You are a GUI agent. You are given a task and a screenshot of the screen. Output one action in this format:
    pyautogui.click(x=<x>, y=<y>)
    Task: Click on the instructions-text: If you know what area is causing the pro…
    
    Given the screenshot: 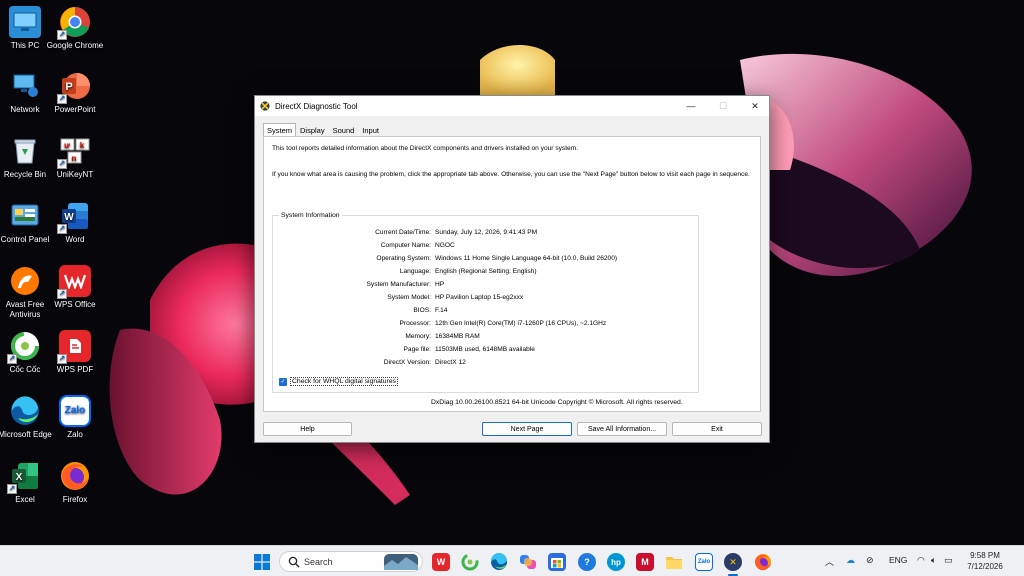 What is the action you would take?
    pyautogui.click(x=511, y=174)
    